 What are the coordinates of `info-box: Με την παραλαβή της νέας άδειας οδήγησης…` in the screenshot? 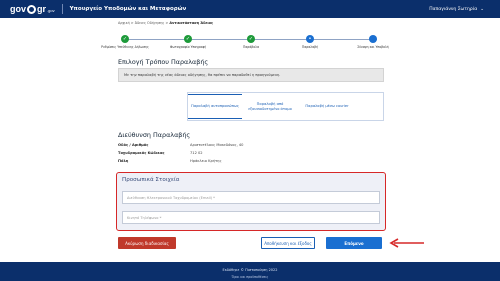 It's located at (251, 75).